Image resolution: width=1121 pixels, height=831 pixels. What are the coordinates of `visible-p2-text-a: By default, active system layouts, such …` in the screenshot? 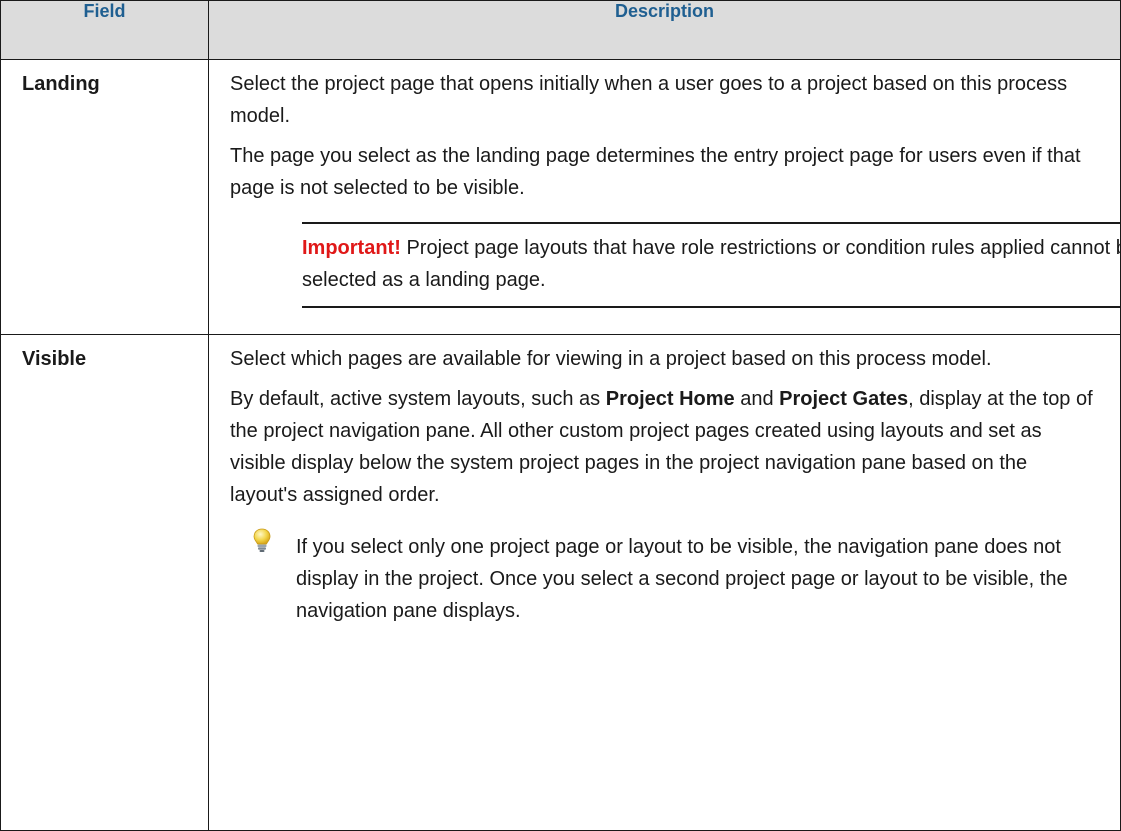 It's located at (418, 399).